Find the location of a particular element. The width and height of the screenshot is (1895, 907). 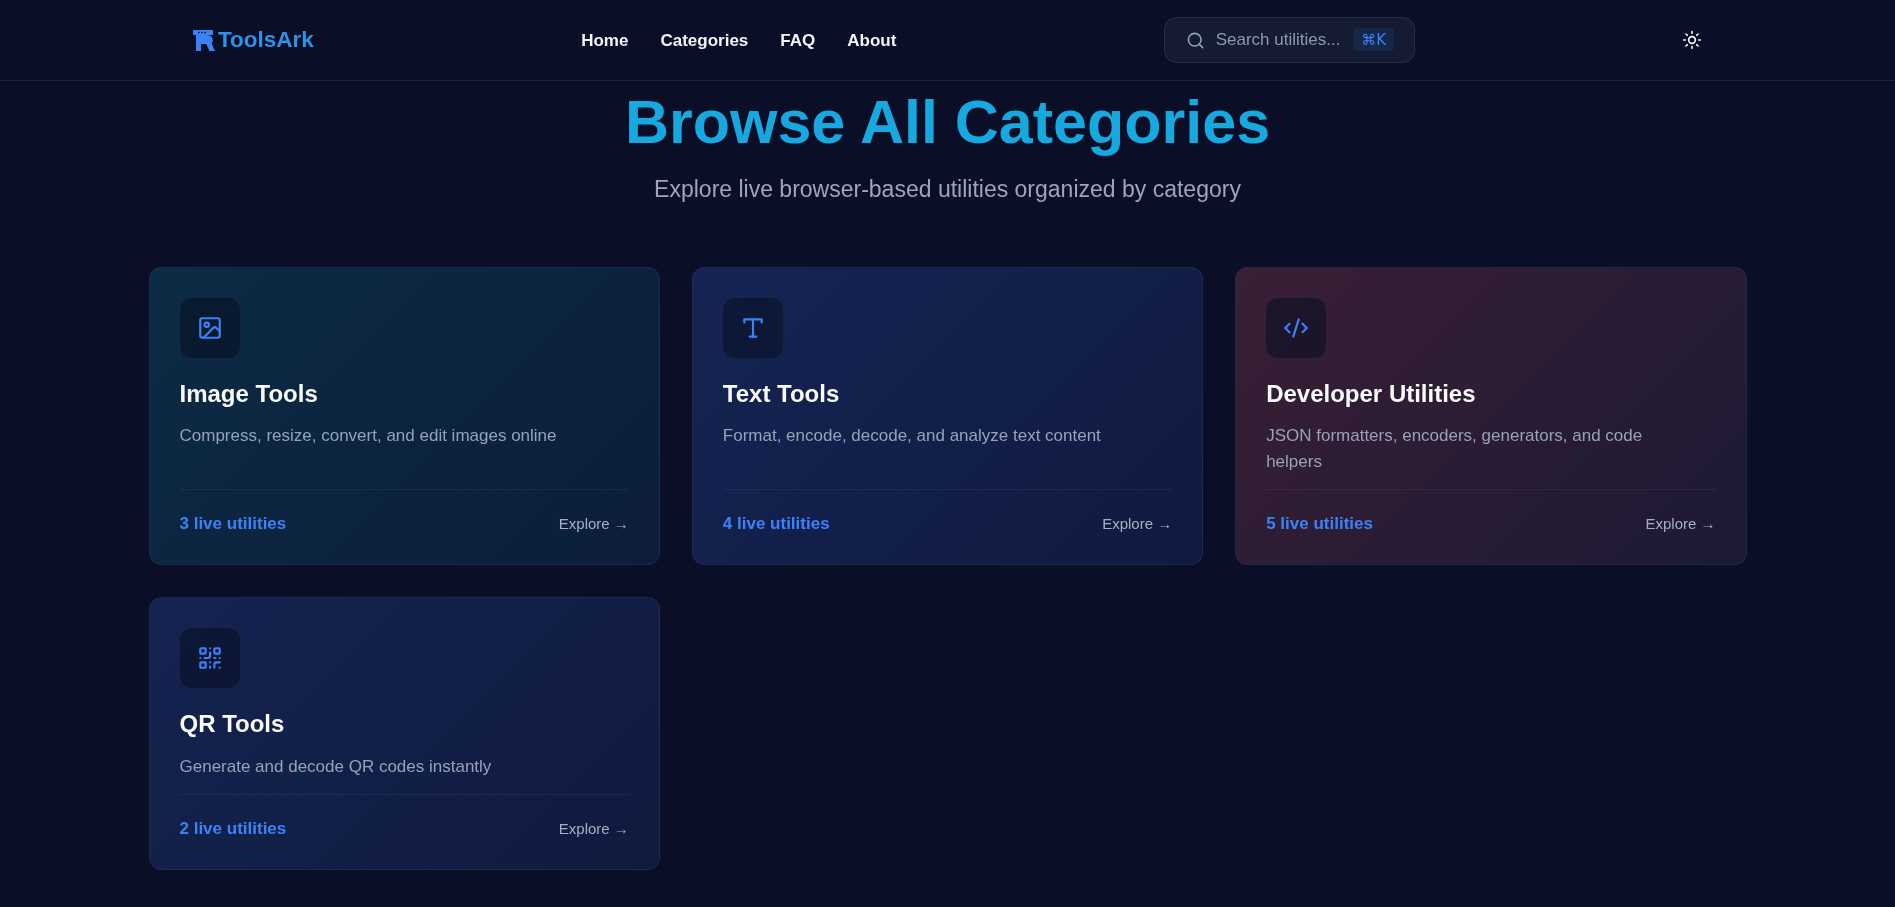

category-description: Generate and decode QR codes instantly is located at coordinates (335, 766).